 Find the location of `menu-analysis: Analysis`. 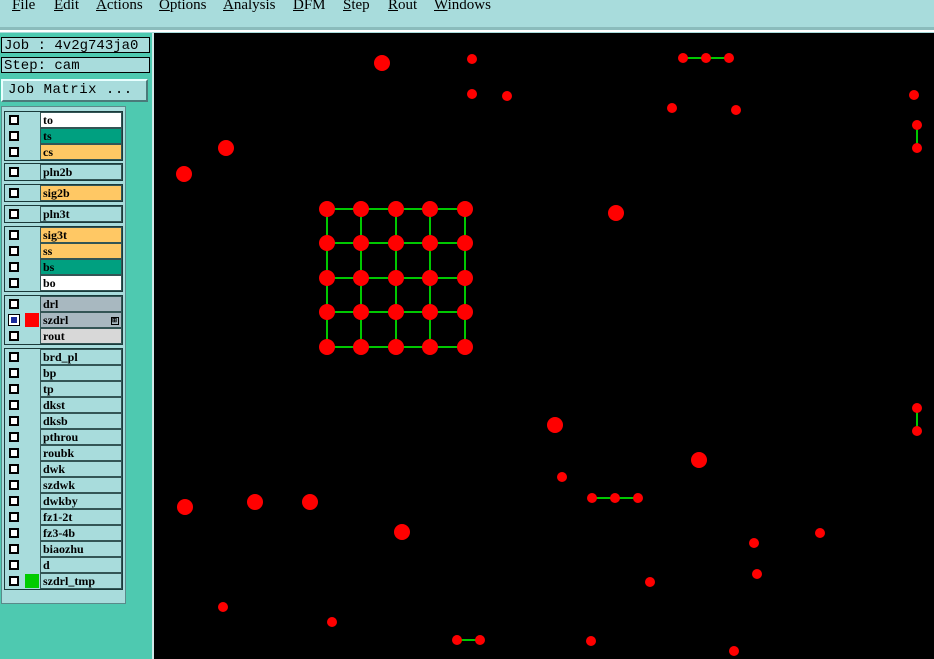

menu-analysis: Analysis is located at coordinates (249, 7).